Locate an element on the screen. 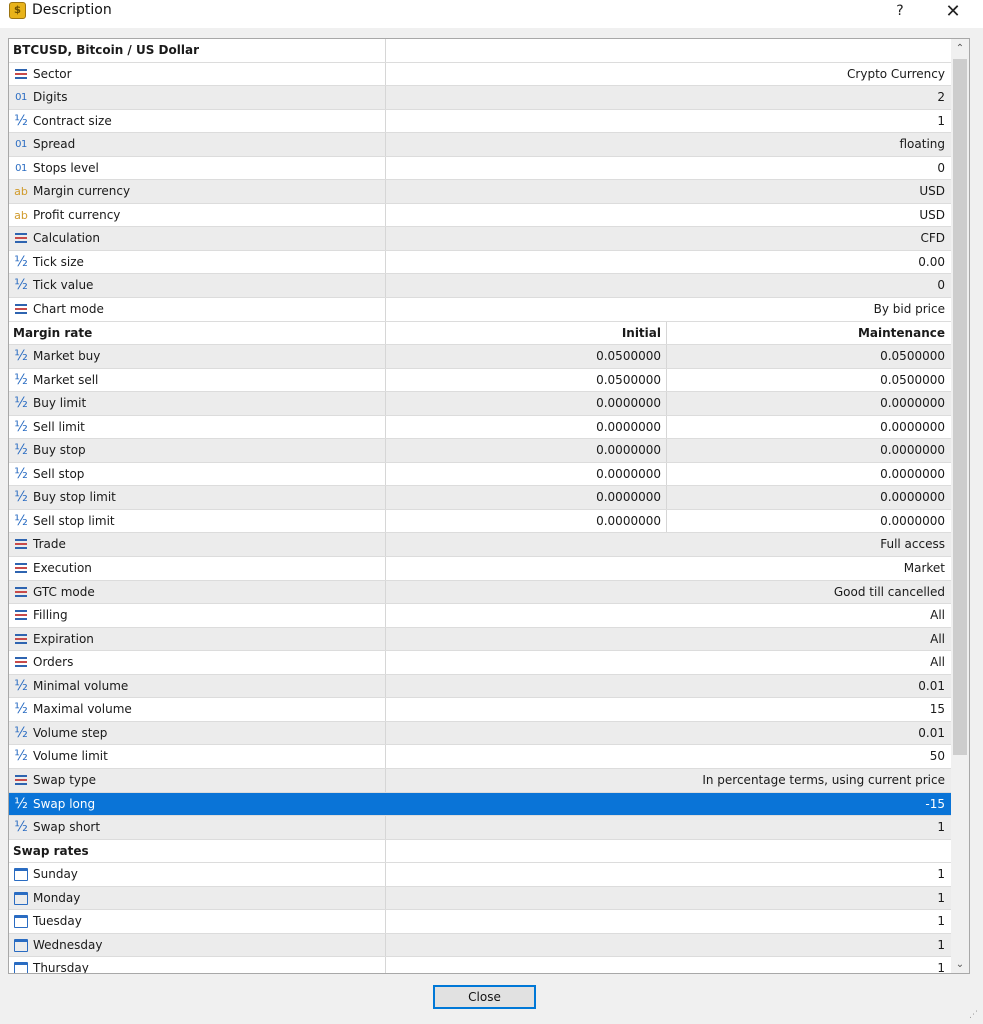  property-row: Execution Market is located at coordinates (480, 569).